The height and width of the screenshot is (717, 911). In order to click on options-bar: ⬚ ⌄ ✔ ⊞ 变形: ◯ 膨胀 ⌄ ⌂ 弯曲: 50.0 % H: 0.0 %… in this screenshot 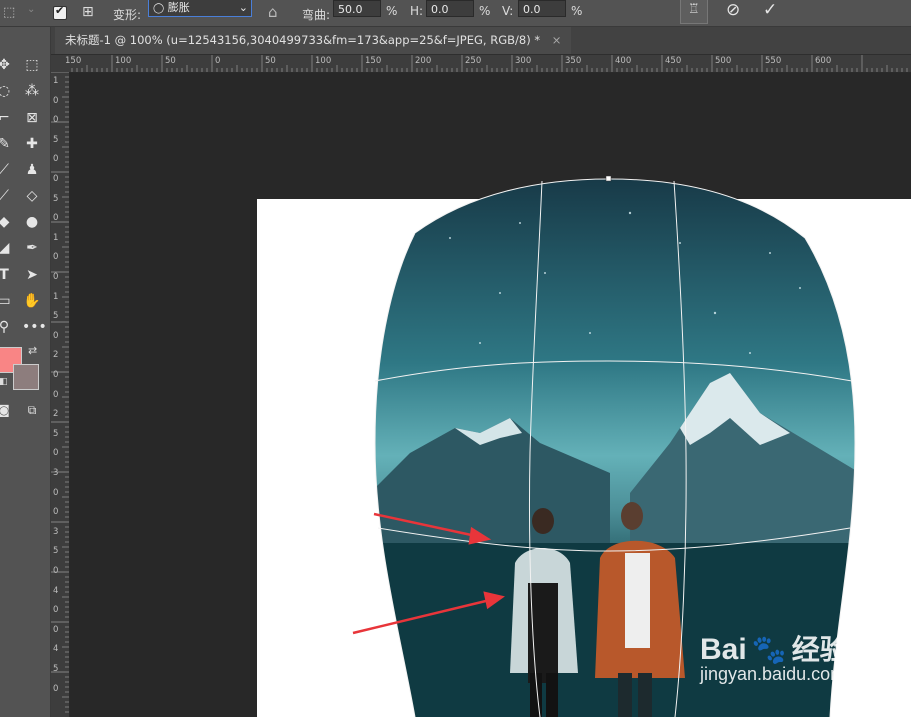, I will do `click(455, 13)`.